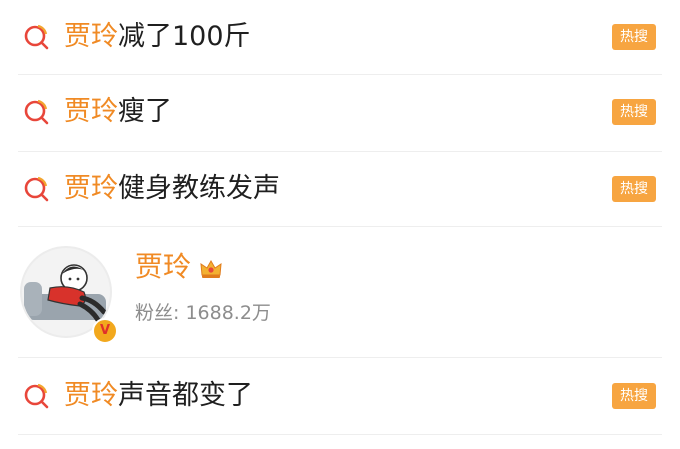  I want to click on user-name: 贾玲, so click(163, 267).